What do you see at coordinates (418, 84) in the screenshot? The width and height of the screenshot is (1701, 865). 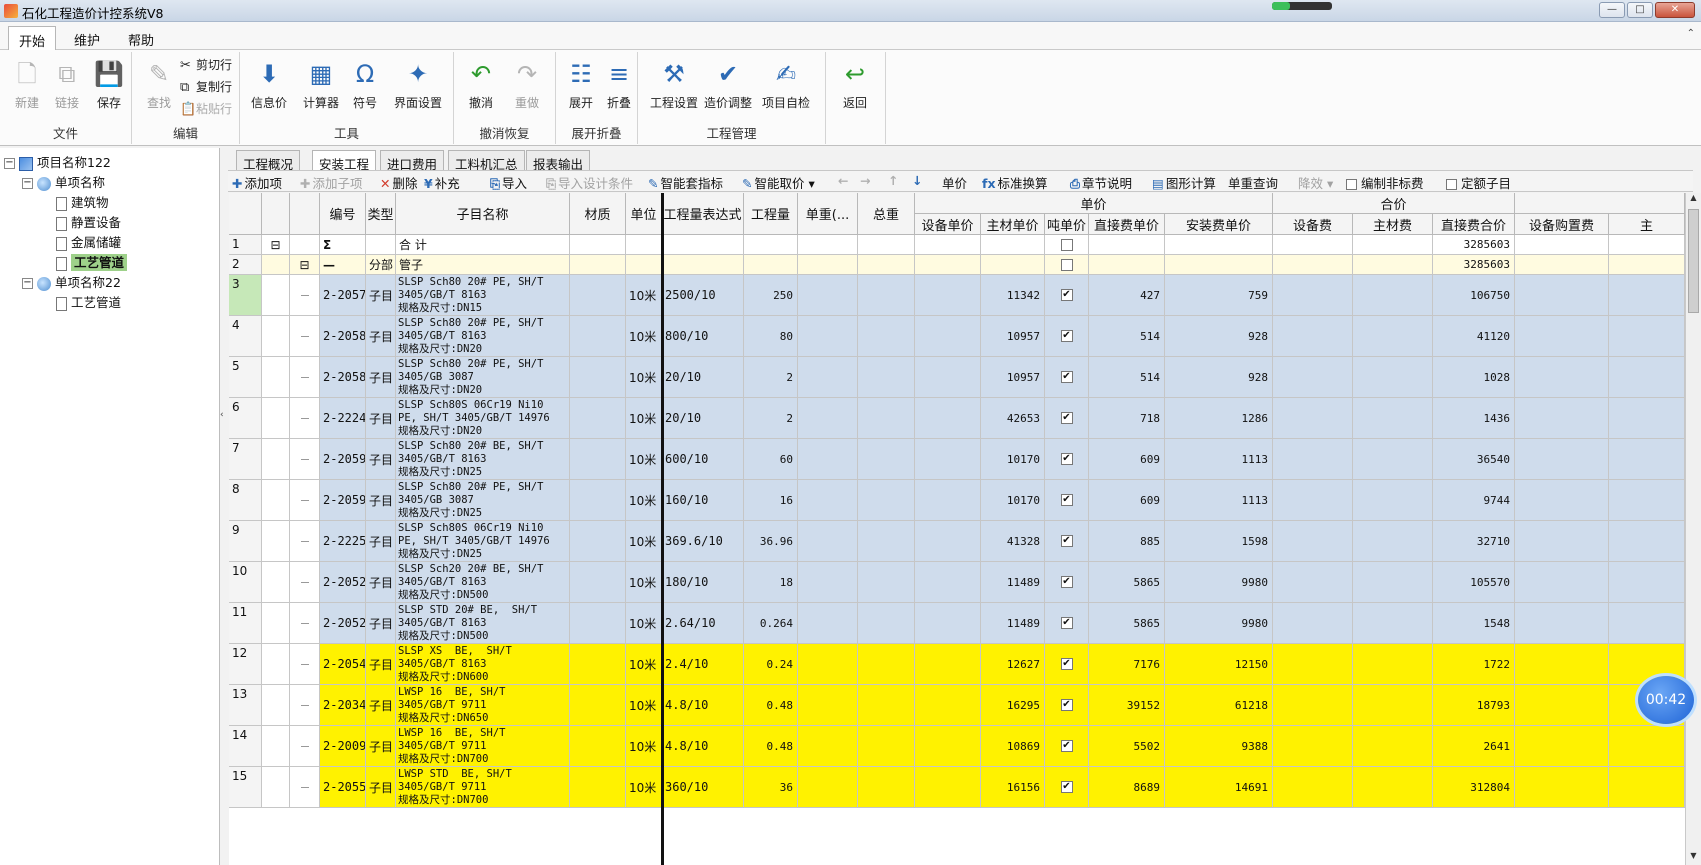 I see `ui-settings-button: ✦ 界面设置` at bounding box center [418, 84].